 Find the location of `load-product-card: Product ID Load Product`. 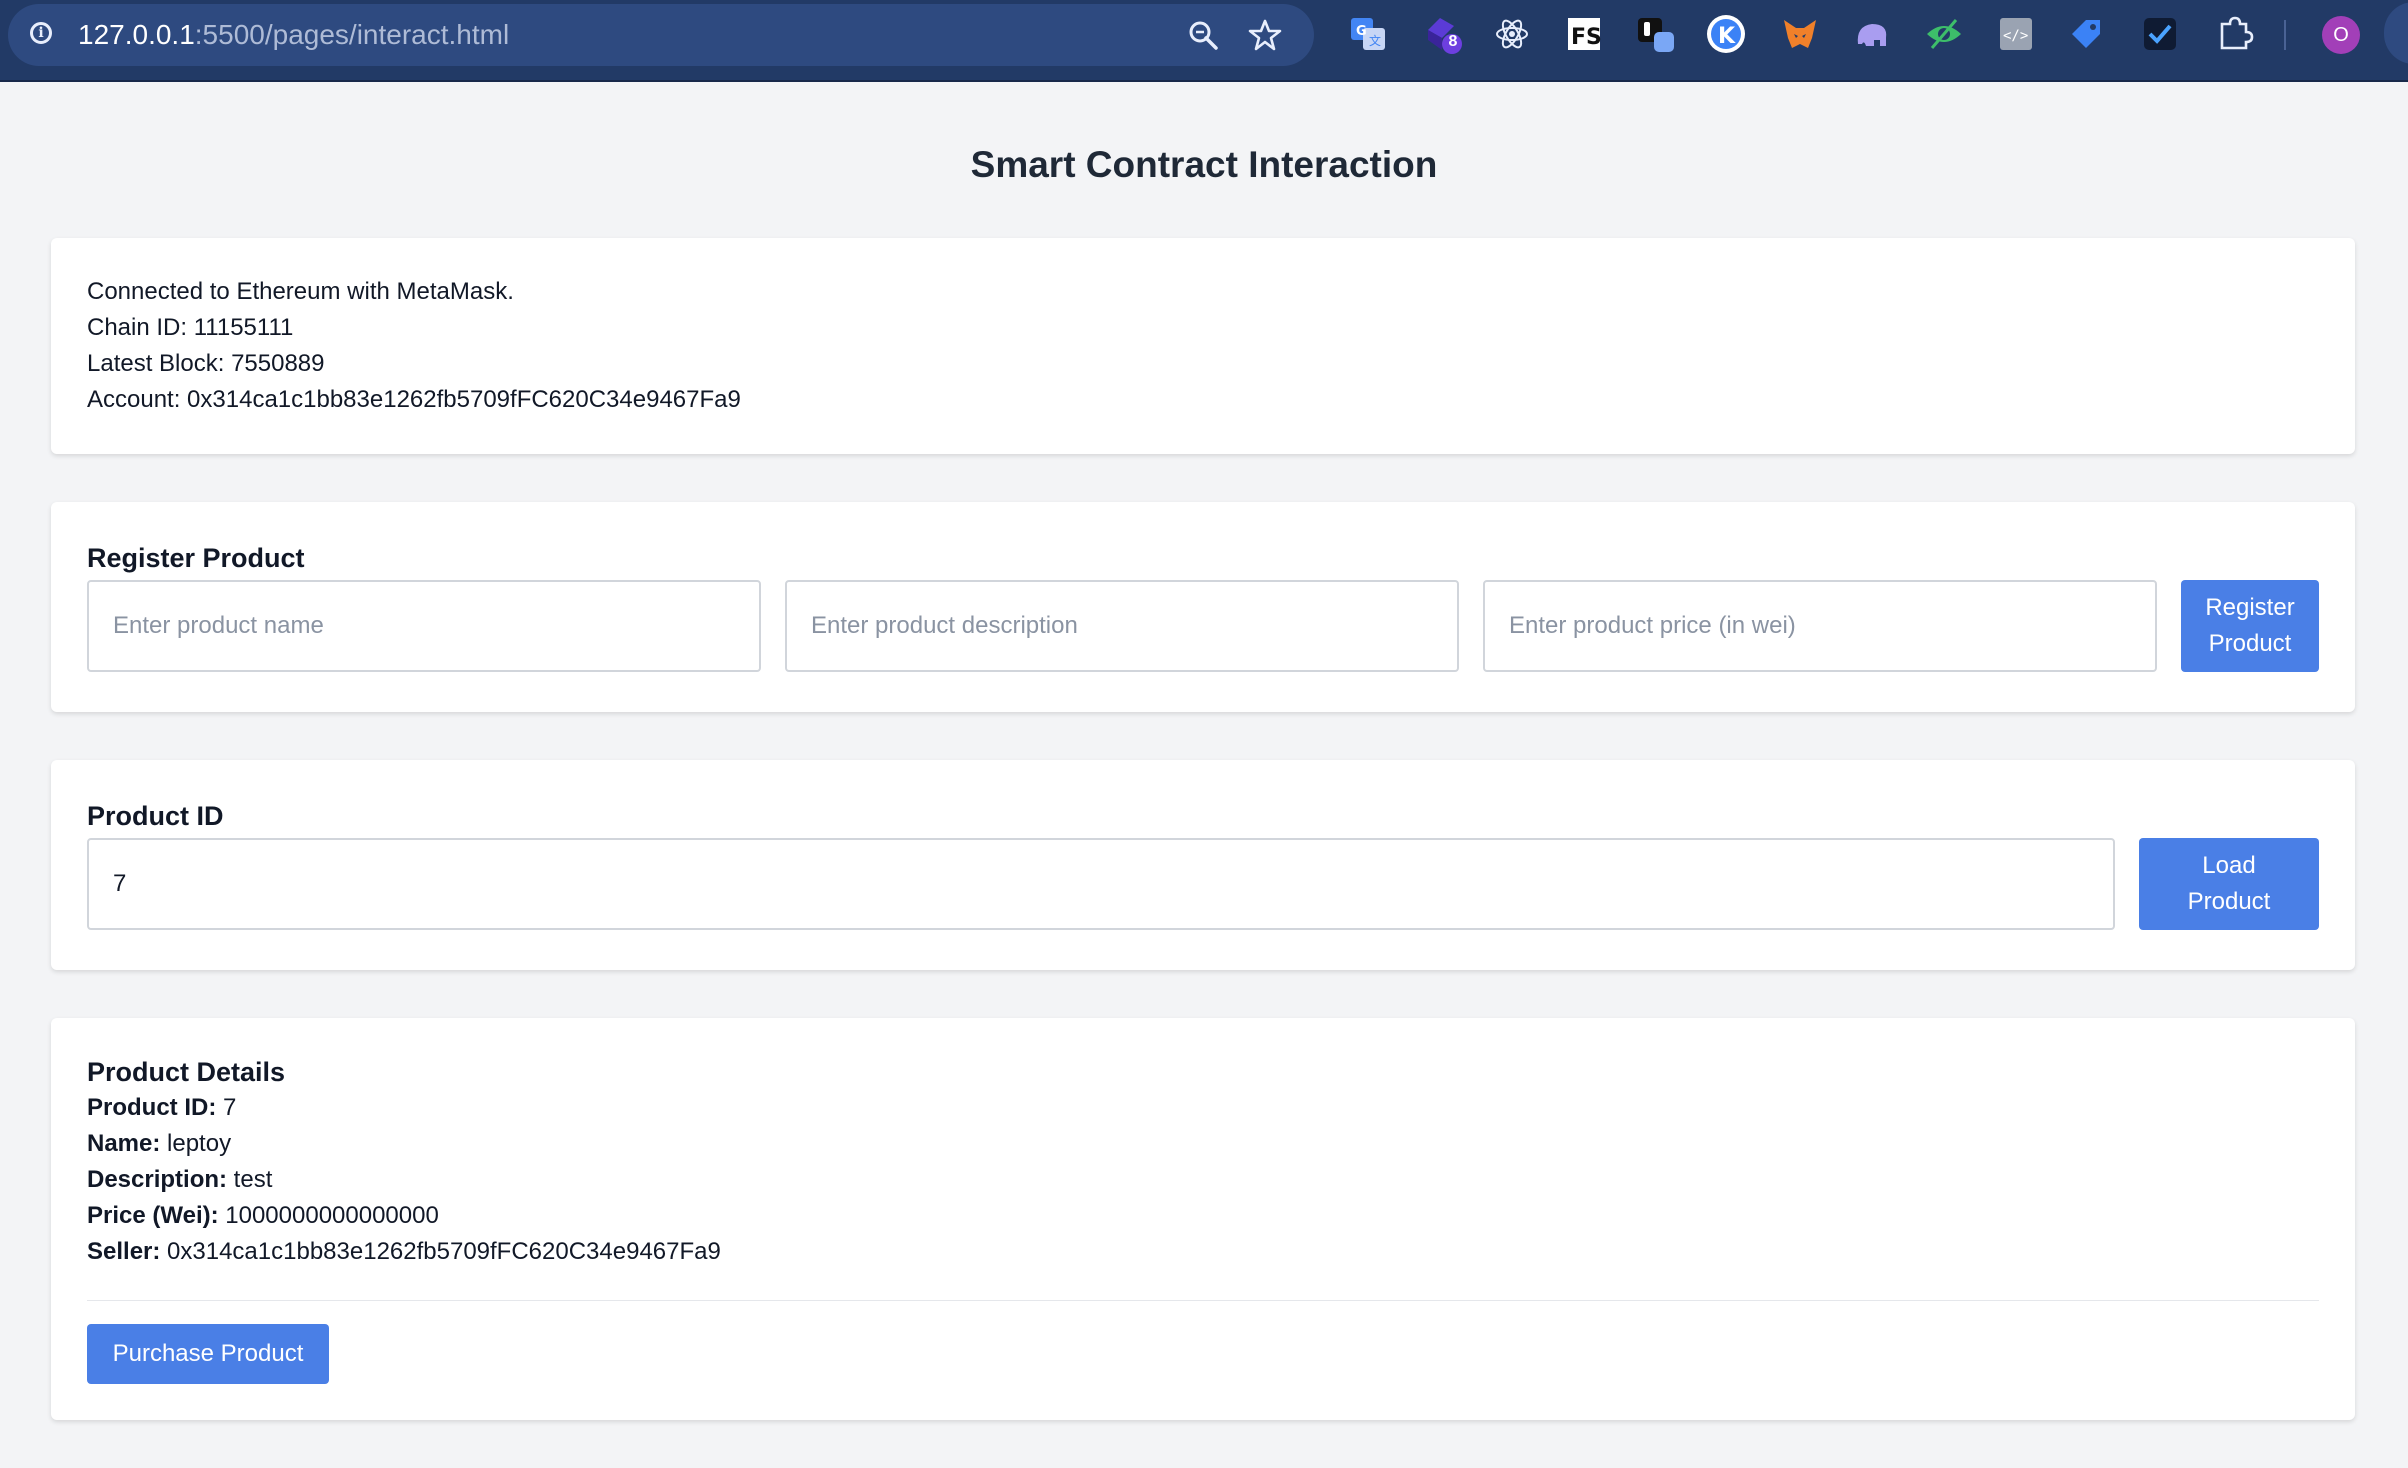

load-product-card: Product ID Load Product is located at coordinates (1203, 865).